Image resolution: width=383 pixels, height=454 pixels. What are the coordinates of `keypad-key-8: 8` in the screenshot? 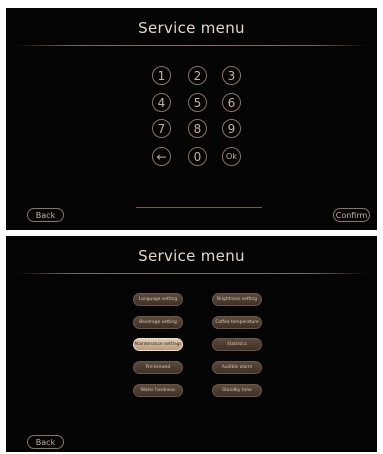 It's located at (197, 128).